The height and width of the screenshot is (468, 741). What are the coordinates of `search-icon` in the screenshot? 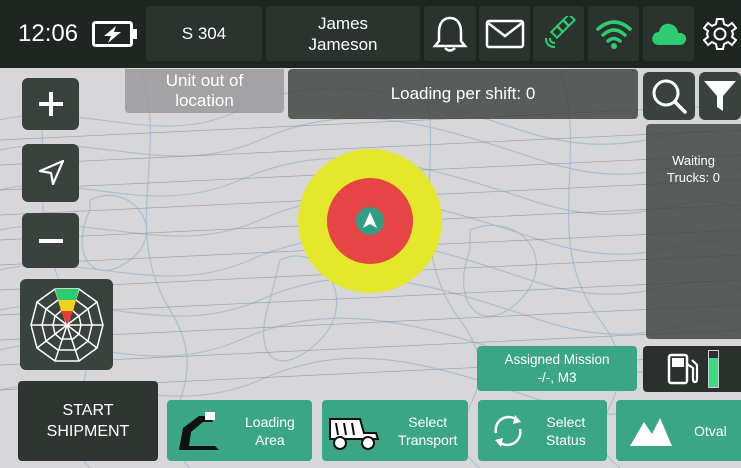 It's located at (669, 96).